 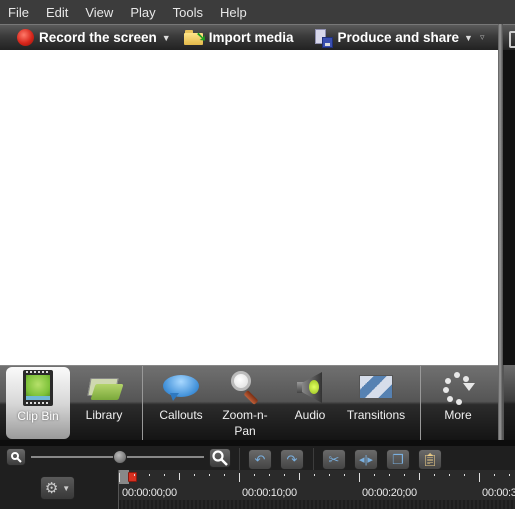 What do you see at coordinates (269, 493) in the screenshot?
I see `ruler-time-label: 00:00:10;00` at bounding box center [269, 493].